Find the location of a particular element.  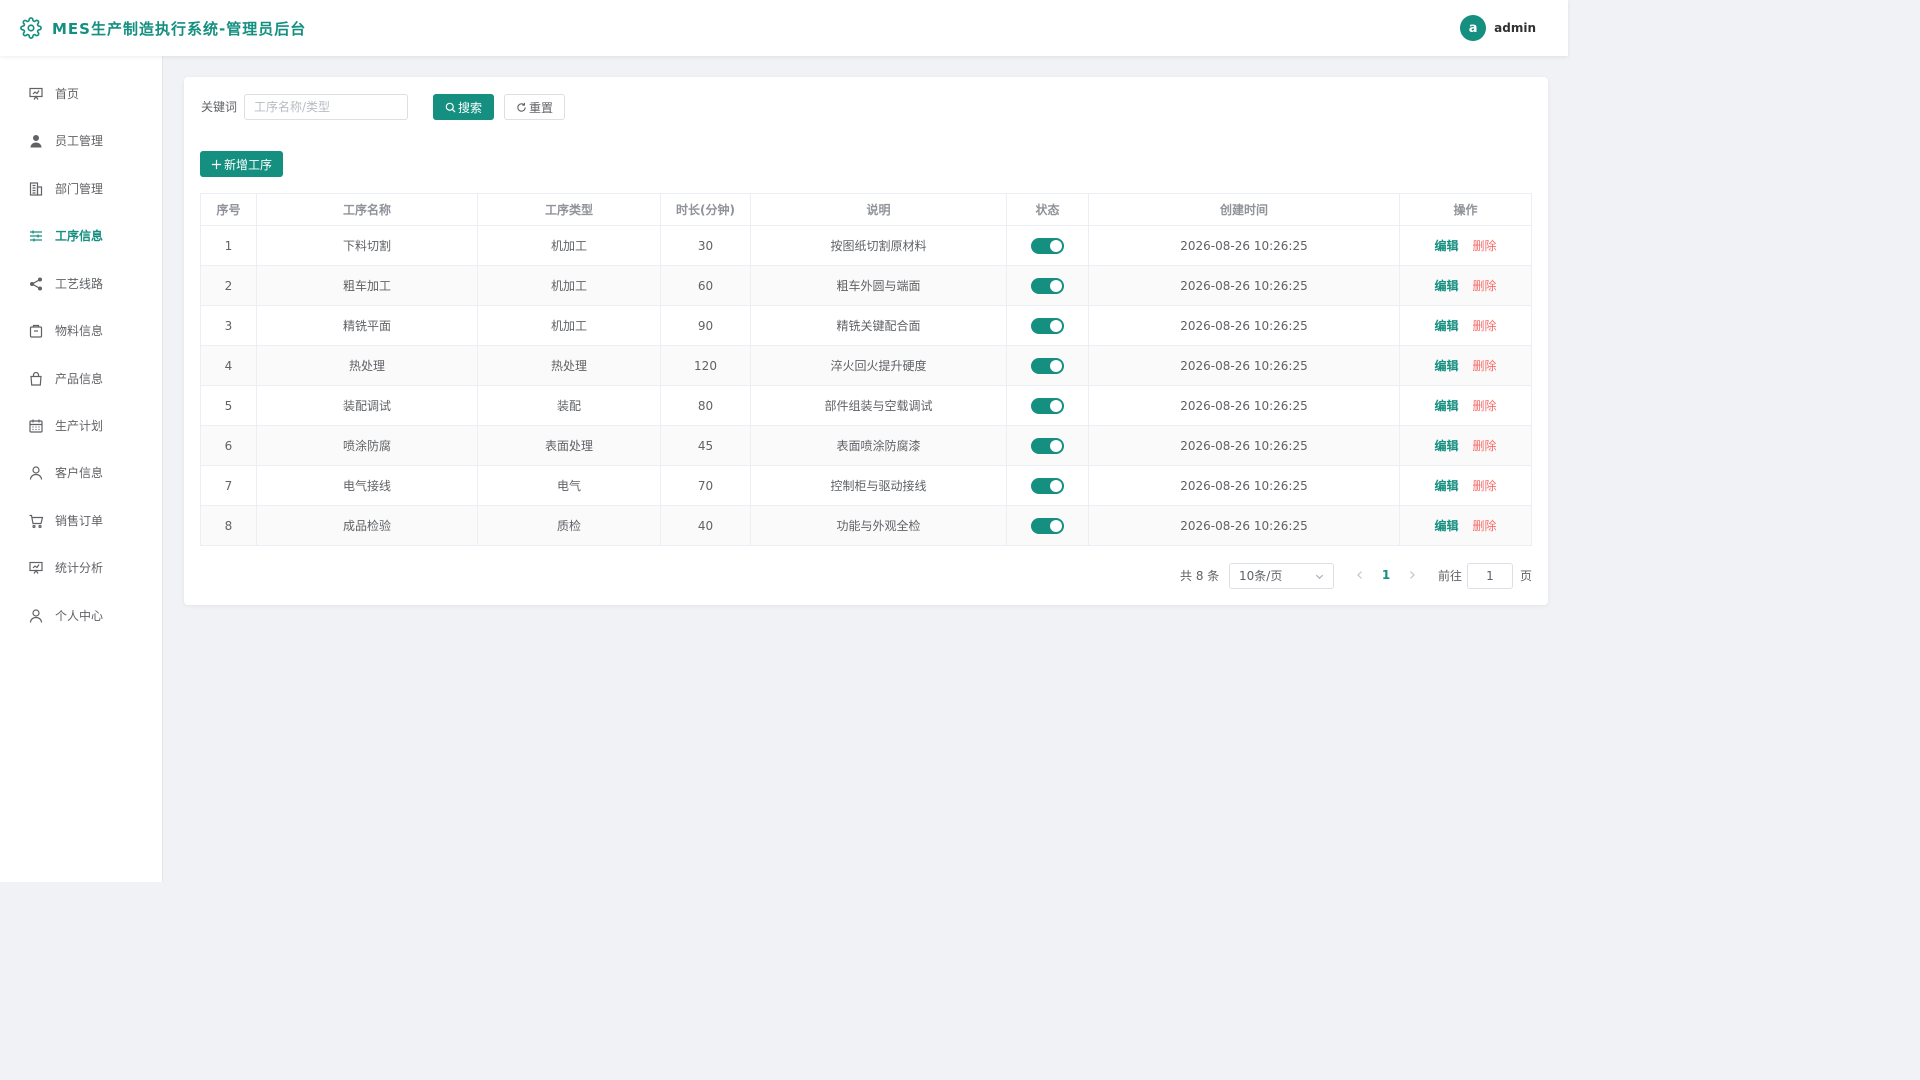

sidebar-item-label: 统计分析 is located at coordinates (79, 568).